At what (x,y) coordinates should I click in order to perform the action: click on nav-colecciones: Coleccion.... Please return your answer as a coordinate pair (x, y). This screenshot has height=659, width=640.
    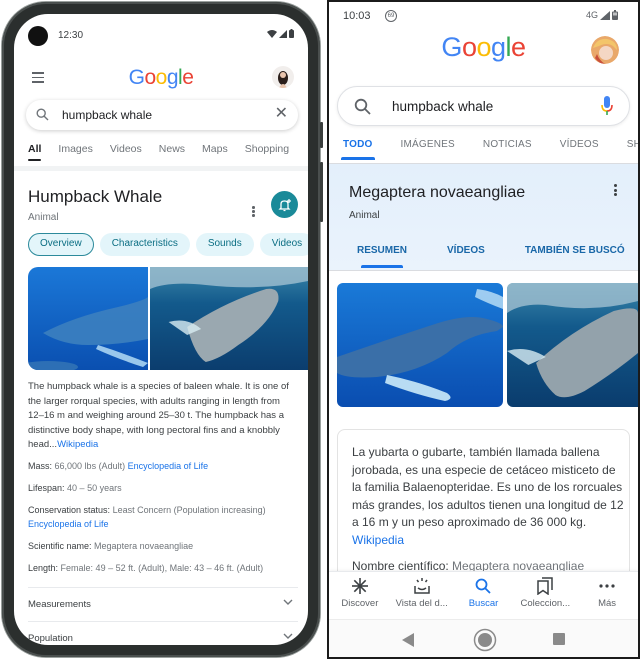
    Looking at the image, I should click on (545, 595).